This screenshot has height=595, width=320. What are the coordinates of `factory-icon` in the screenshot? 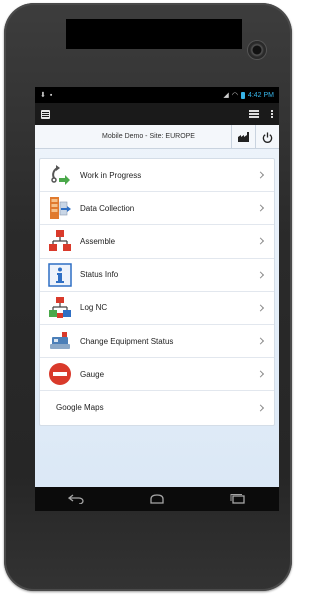 It's located at (243, 137).